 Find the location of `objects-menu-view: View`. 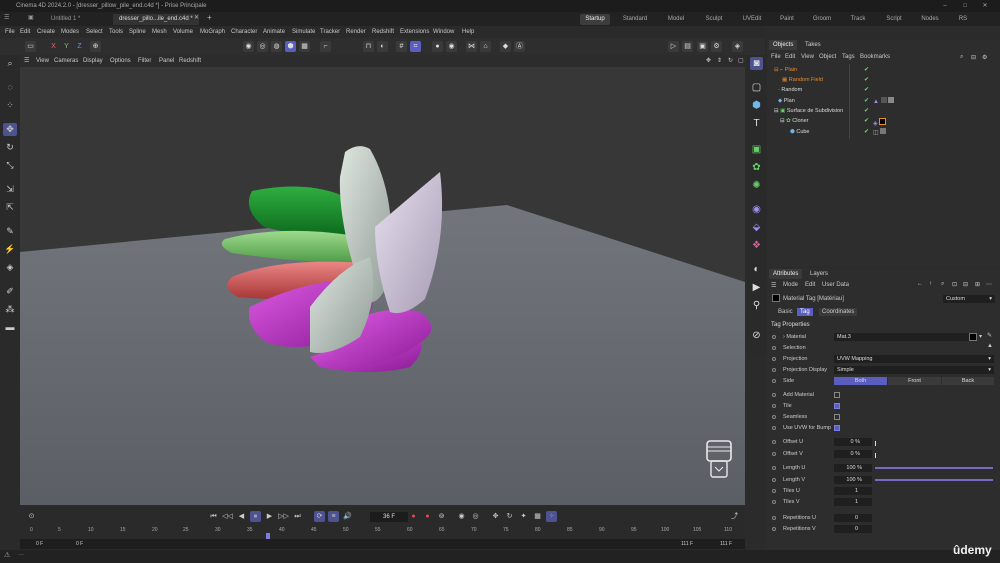

objects-menu-view: View is located at coordinates (807, 57).